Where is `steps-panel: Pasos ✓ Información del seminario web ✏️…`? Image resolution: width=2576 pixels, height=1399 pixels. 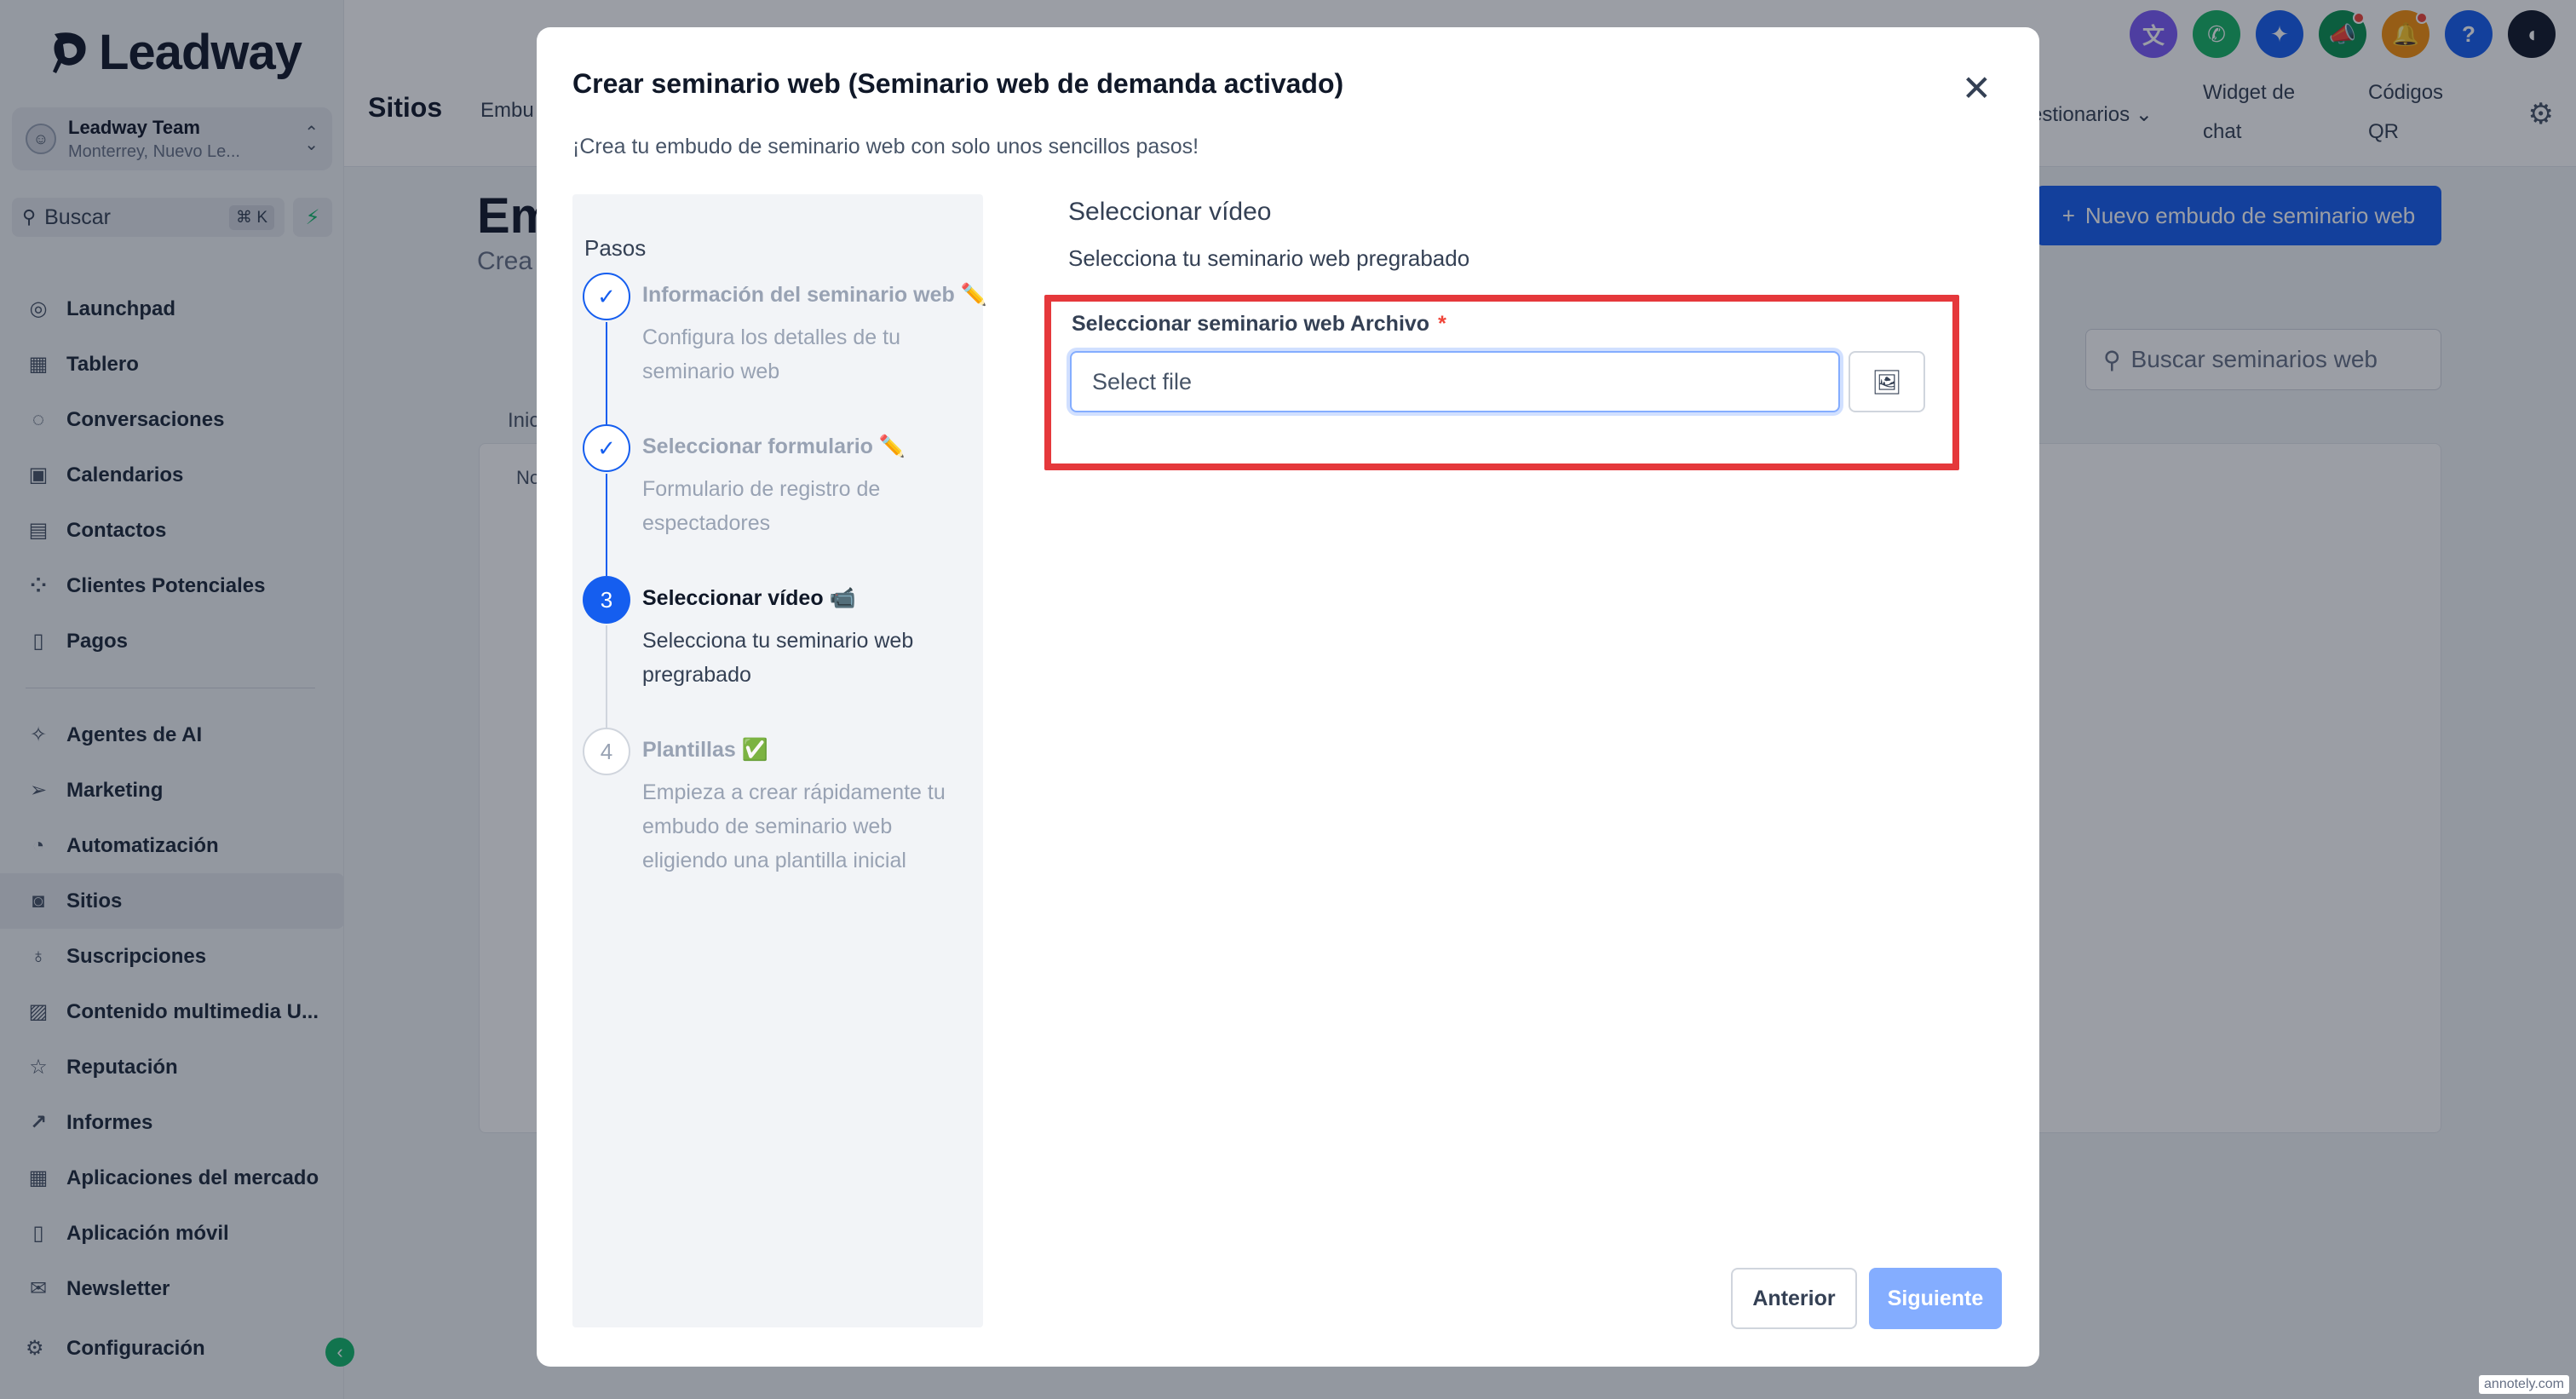
steps-panel: Pasos ✓ Información del seminario web ✏️… is located at coordinates (780, 760).